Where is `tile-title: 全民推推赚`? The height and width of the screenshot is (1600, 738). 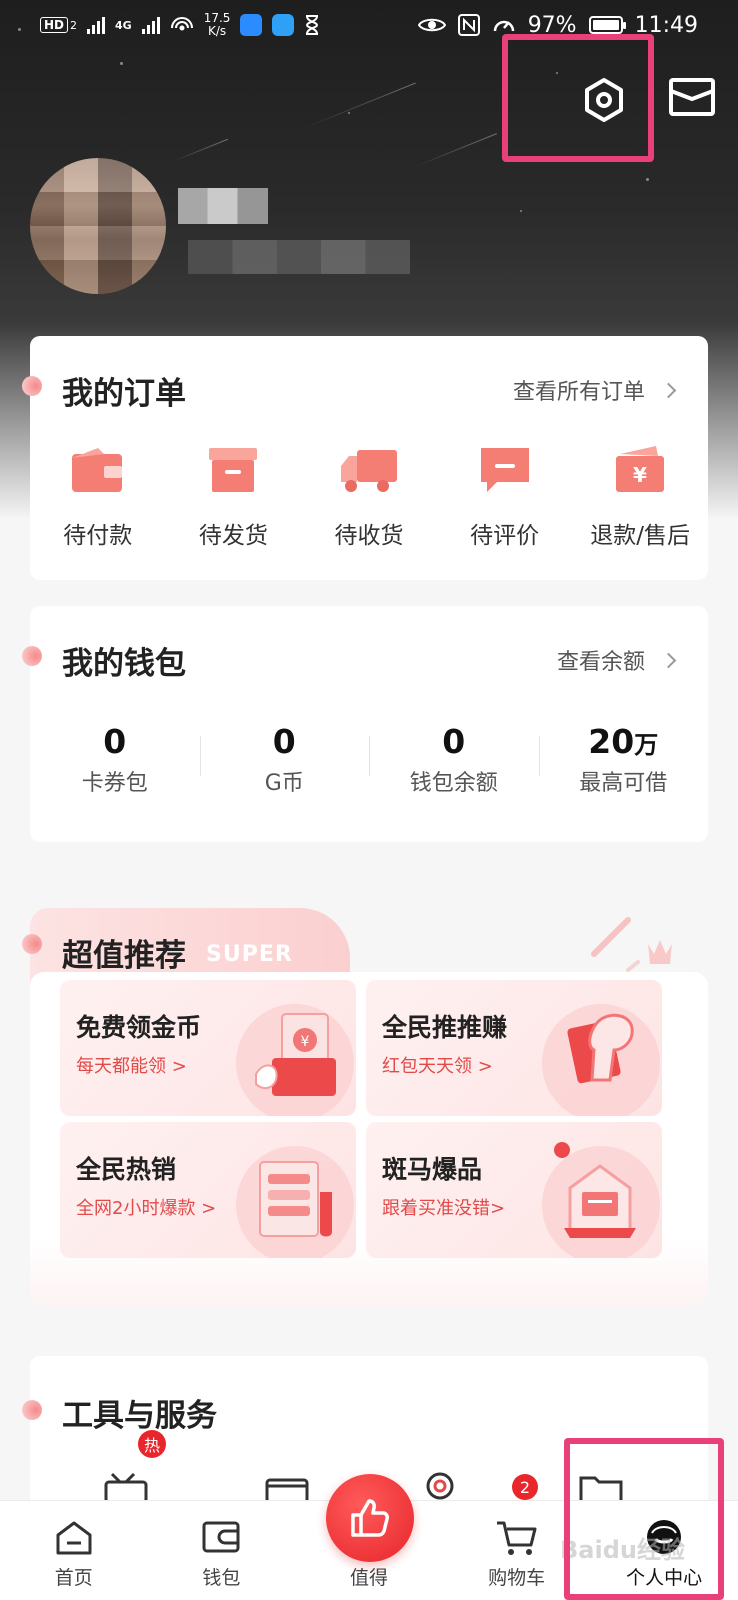
tile-title: 全民推推赚 is located at coordinates (445, 1027).